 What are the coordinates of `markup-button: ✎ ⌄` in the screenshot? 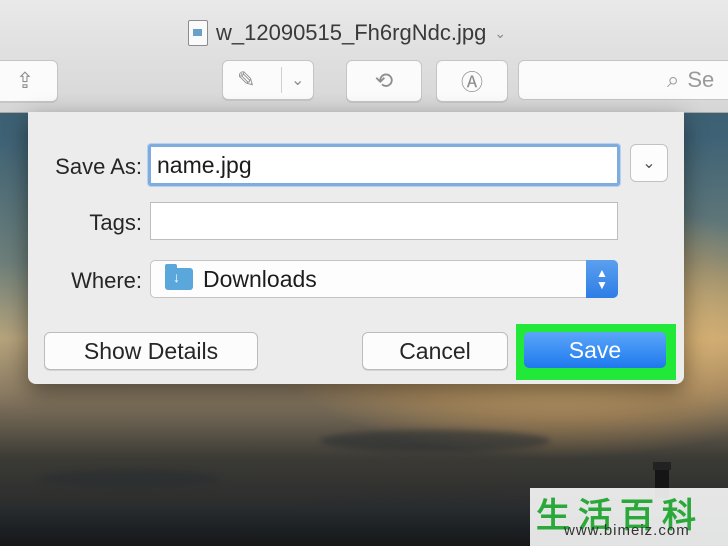 It's located at (268, 80).